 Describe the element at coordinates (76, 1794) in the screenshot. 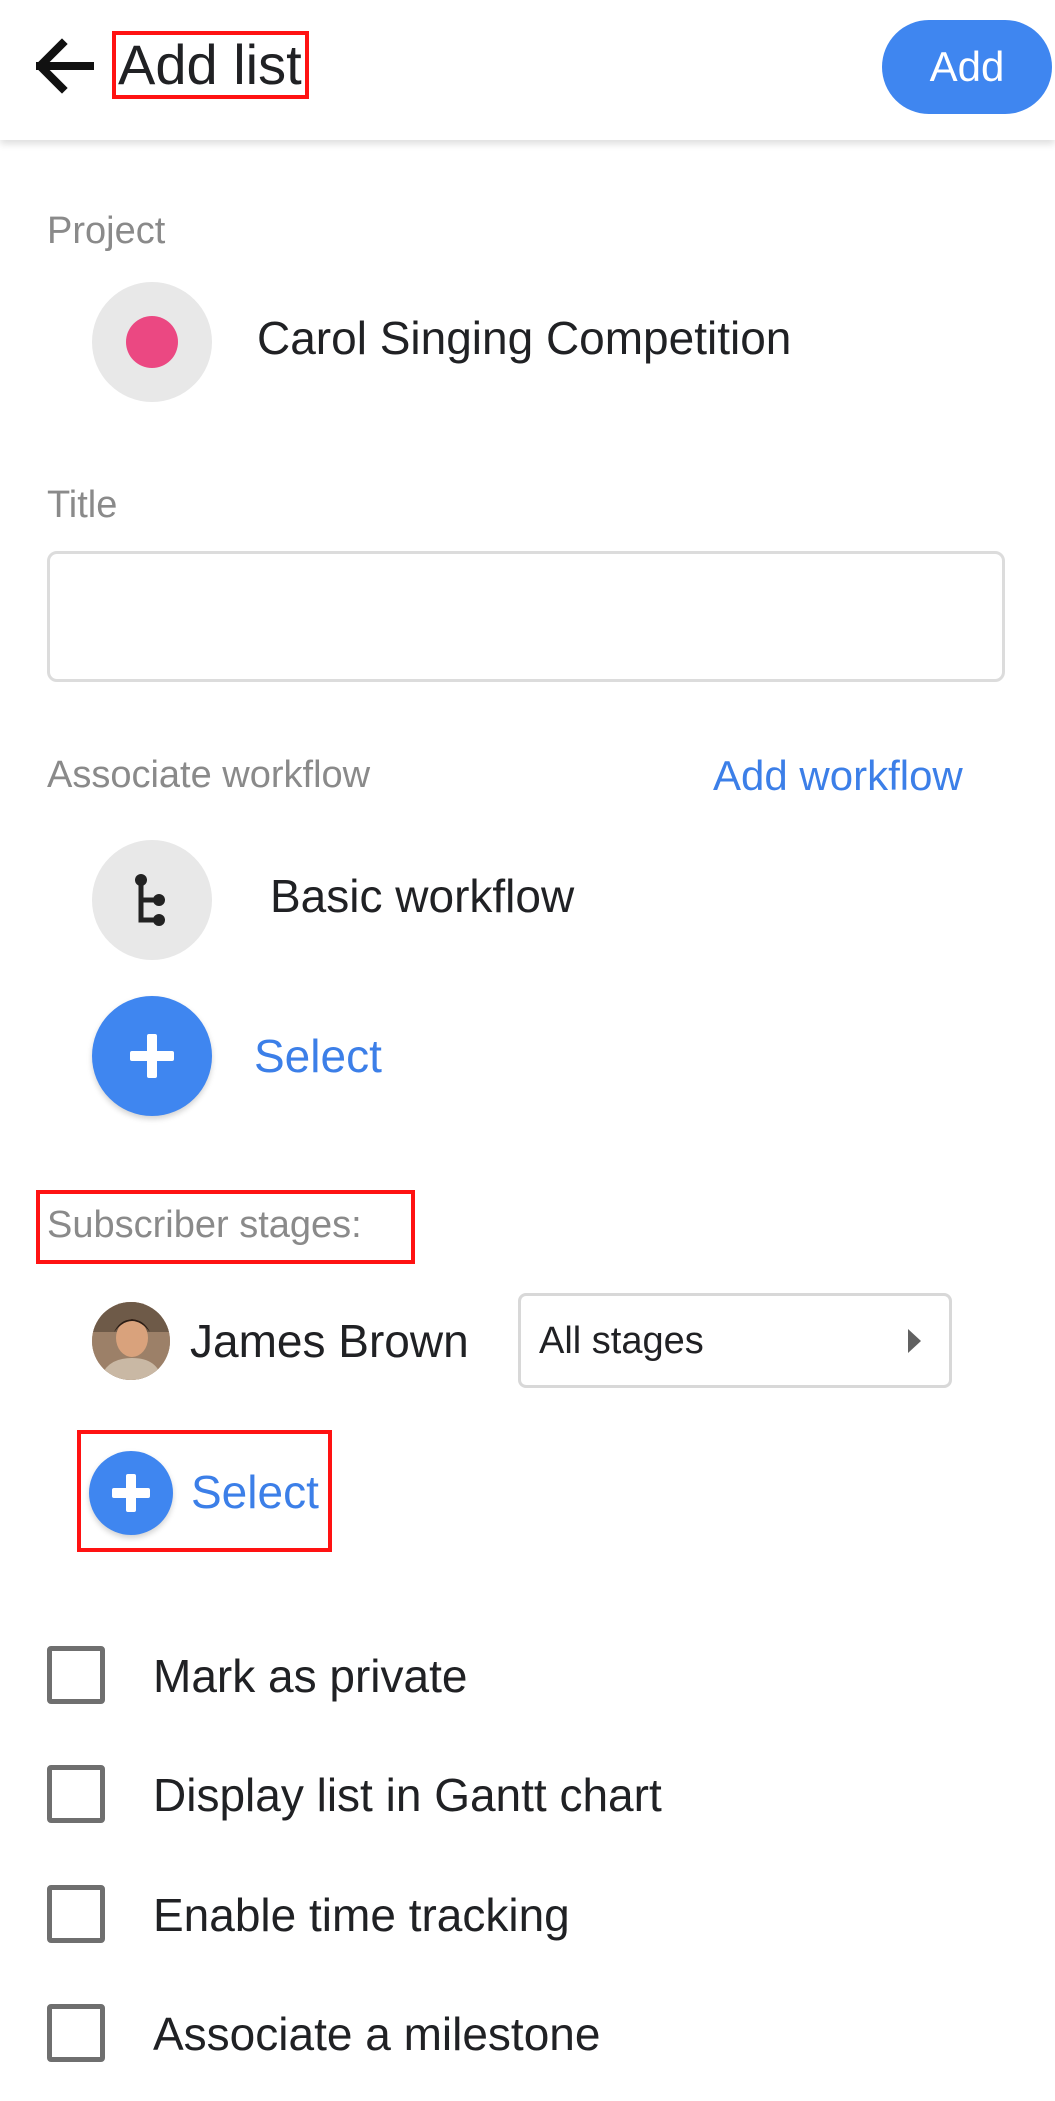

I see `gantt-chart-checkbox` at that location.